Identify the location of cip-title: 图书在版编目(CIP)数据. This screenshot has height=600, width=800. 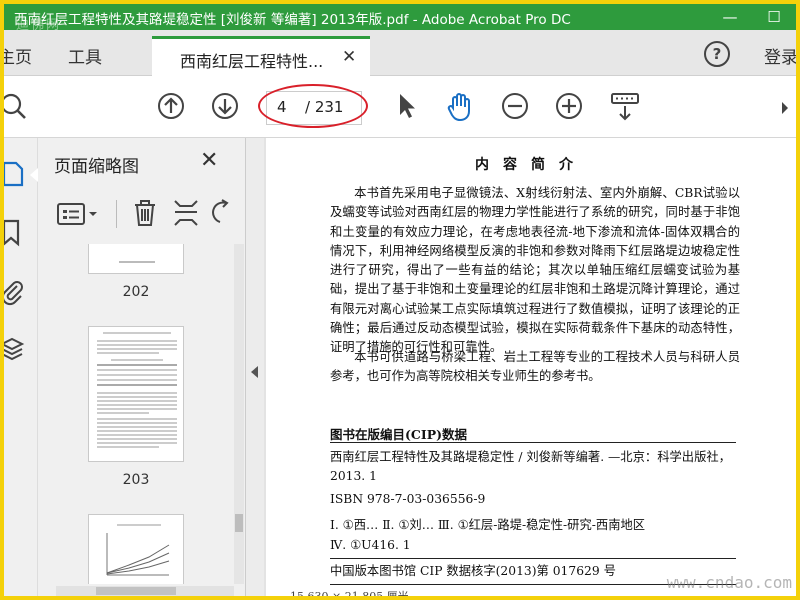
(399, 434).